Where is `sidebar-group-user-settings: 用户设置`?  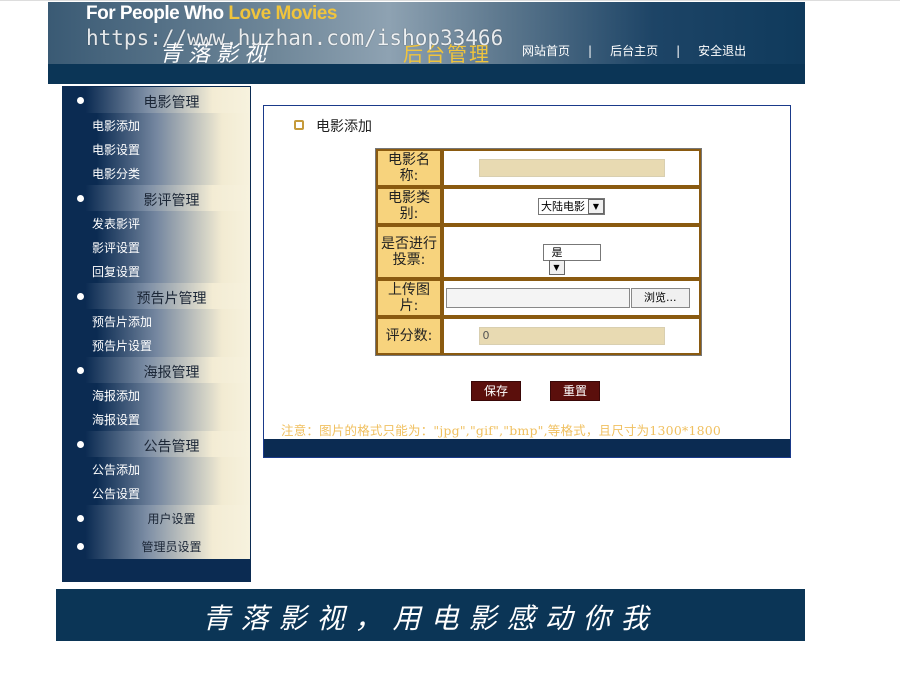
sidebar-group-user-settings: 用户设置 is located at coordinates (156, 519).